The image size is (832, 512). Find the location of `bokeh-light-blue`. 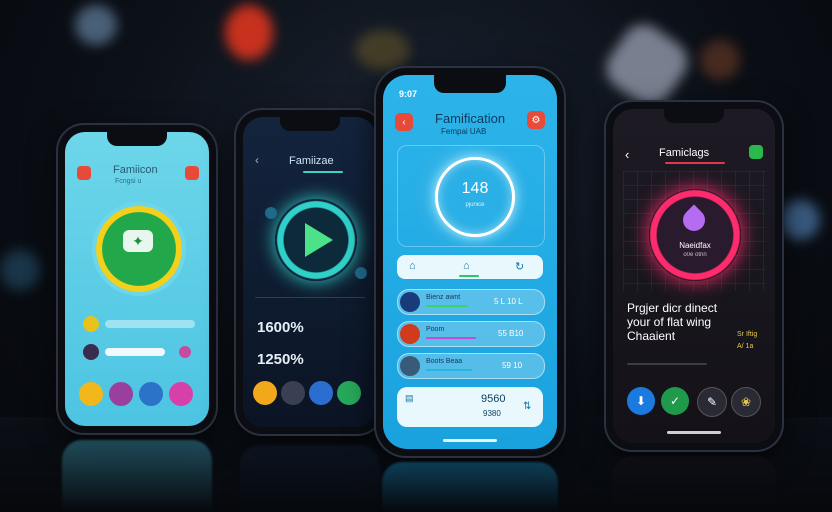

bokeh-light-blue is located at coordinates (96, 25).